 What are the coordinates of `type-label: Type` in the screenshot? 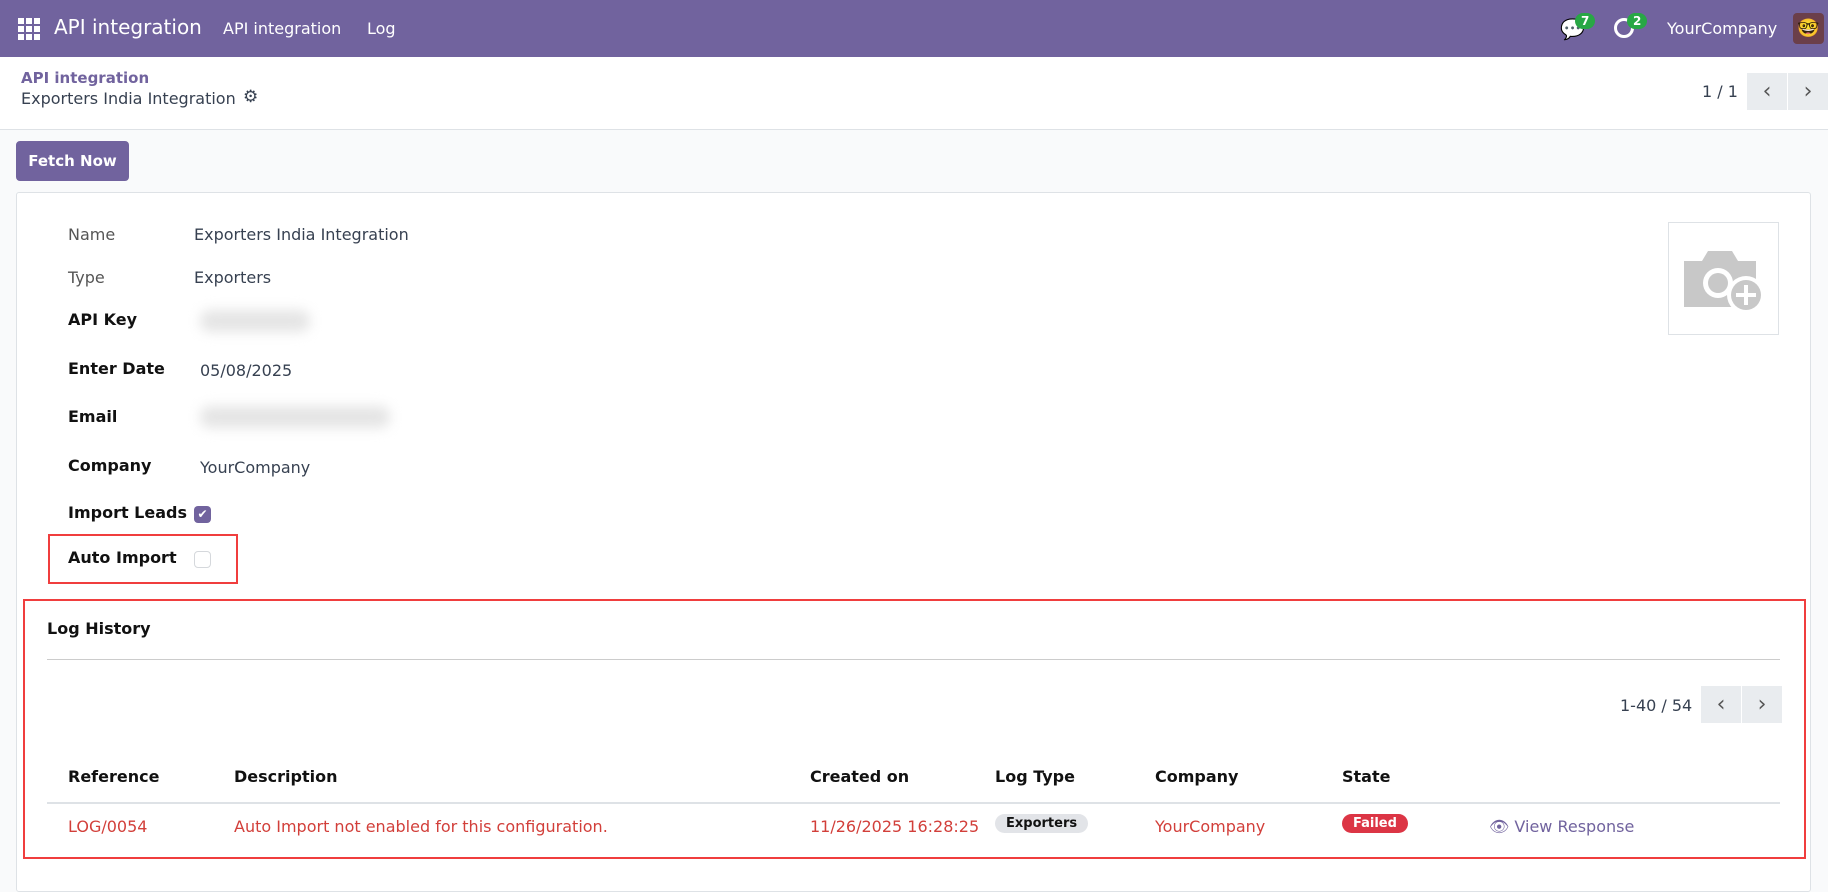 It's located at (86, 277).